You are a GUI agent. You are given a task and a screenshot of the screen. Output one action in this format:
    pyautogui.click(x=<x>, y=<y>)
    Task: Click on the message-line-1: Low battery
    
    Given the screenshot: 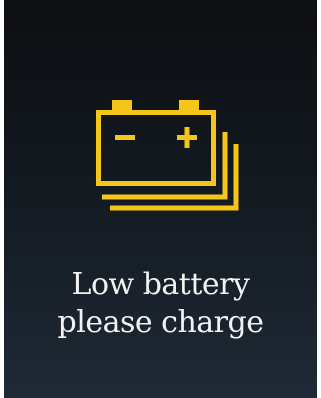 What is the action you would take?
    pyautogui.click(x=160, y=284)
    